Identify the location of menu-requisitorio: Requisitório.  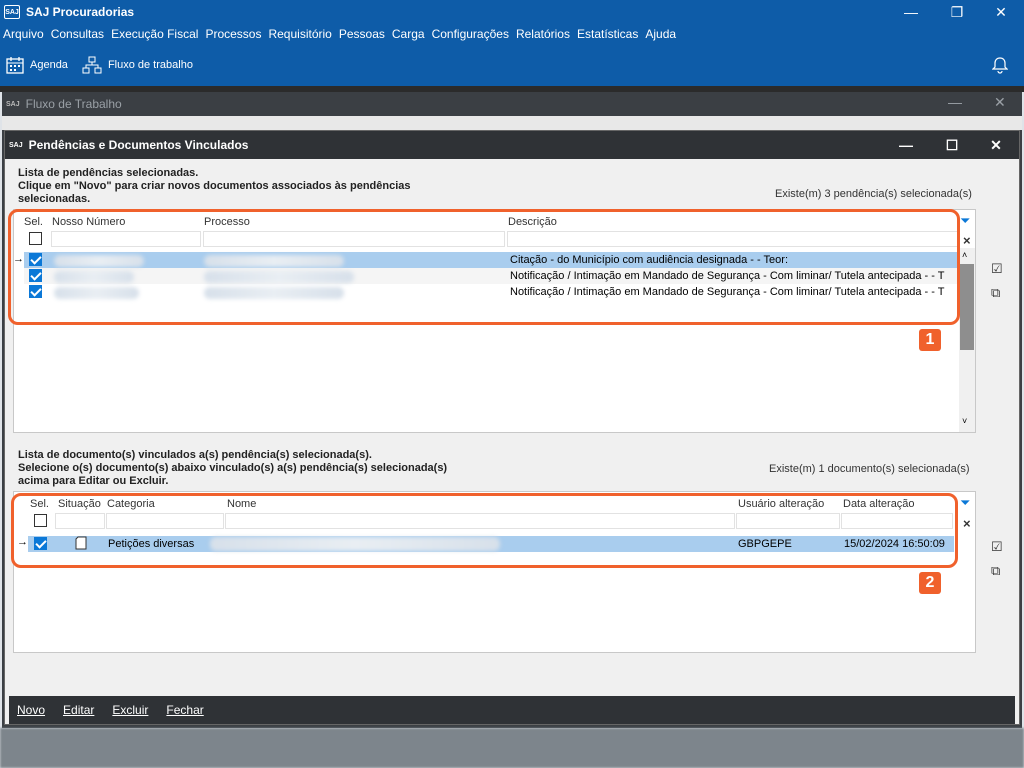
(299, 34).